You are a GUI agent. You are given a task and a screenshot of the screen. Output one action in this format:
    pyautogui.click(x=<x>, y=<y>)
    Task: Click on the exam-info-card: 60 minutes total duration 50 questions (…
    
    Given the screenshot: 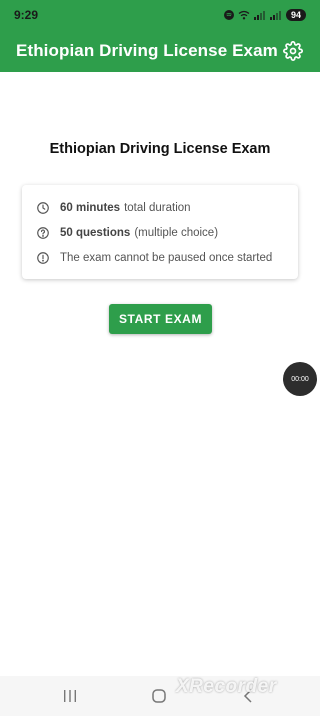 What is the action you would take?
    pyautogui.click(x=160, y=232)
    